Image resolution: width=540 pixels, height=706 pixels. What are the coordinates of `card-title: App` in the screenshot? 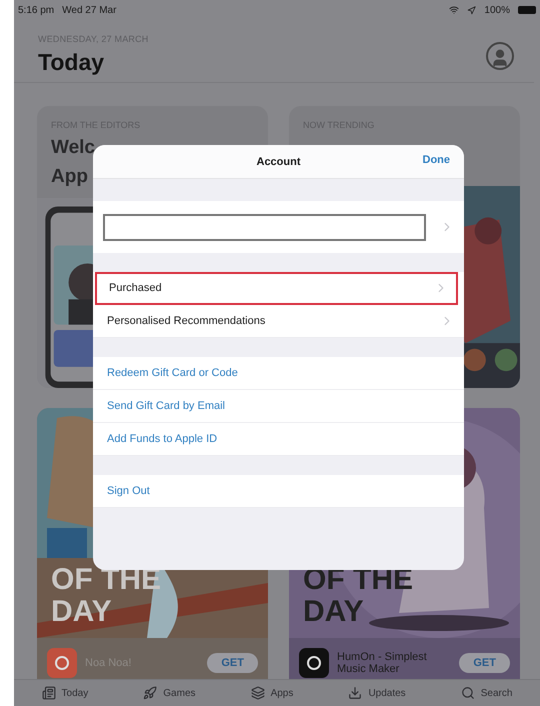 It's located at (70, 176).